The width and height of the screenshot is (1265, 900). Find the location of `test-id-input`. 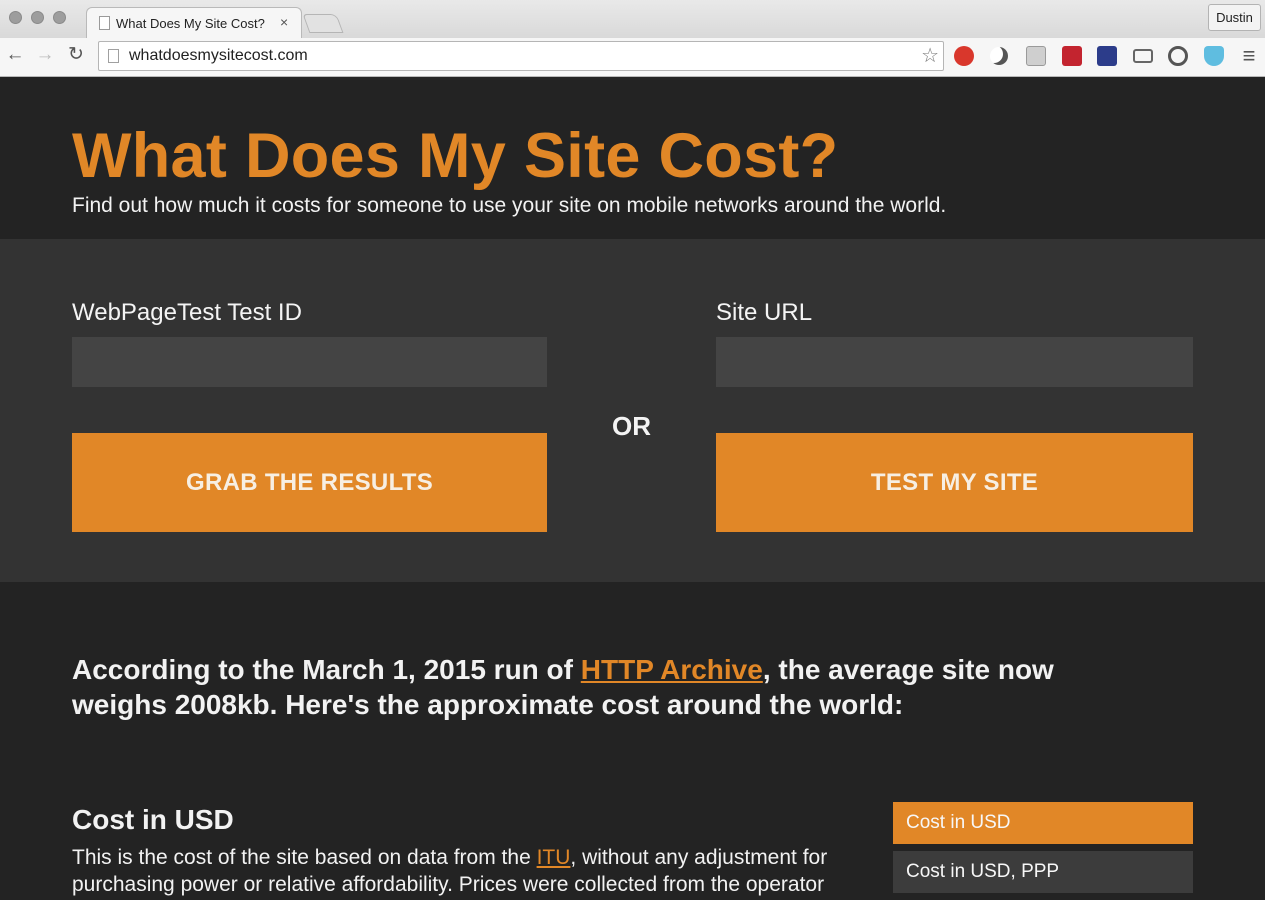

test-id-input is located at coordinates (309, 362).